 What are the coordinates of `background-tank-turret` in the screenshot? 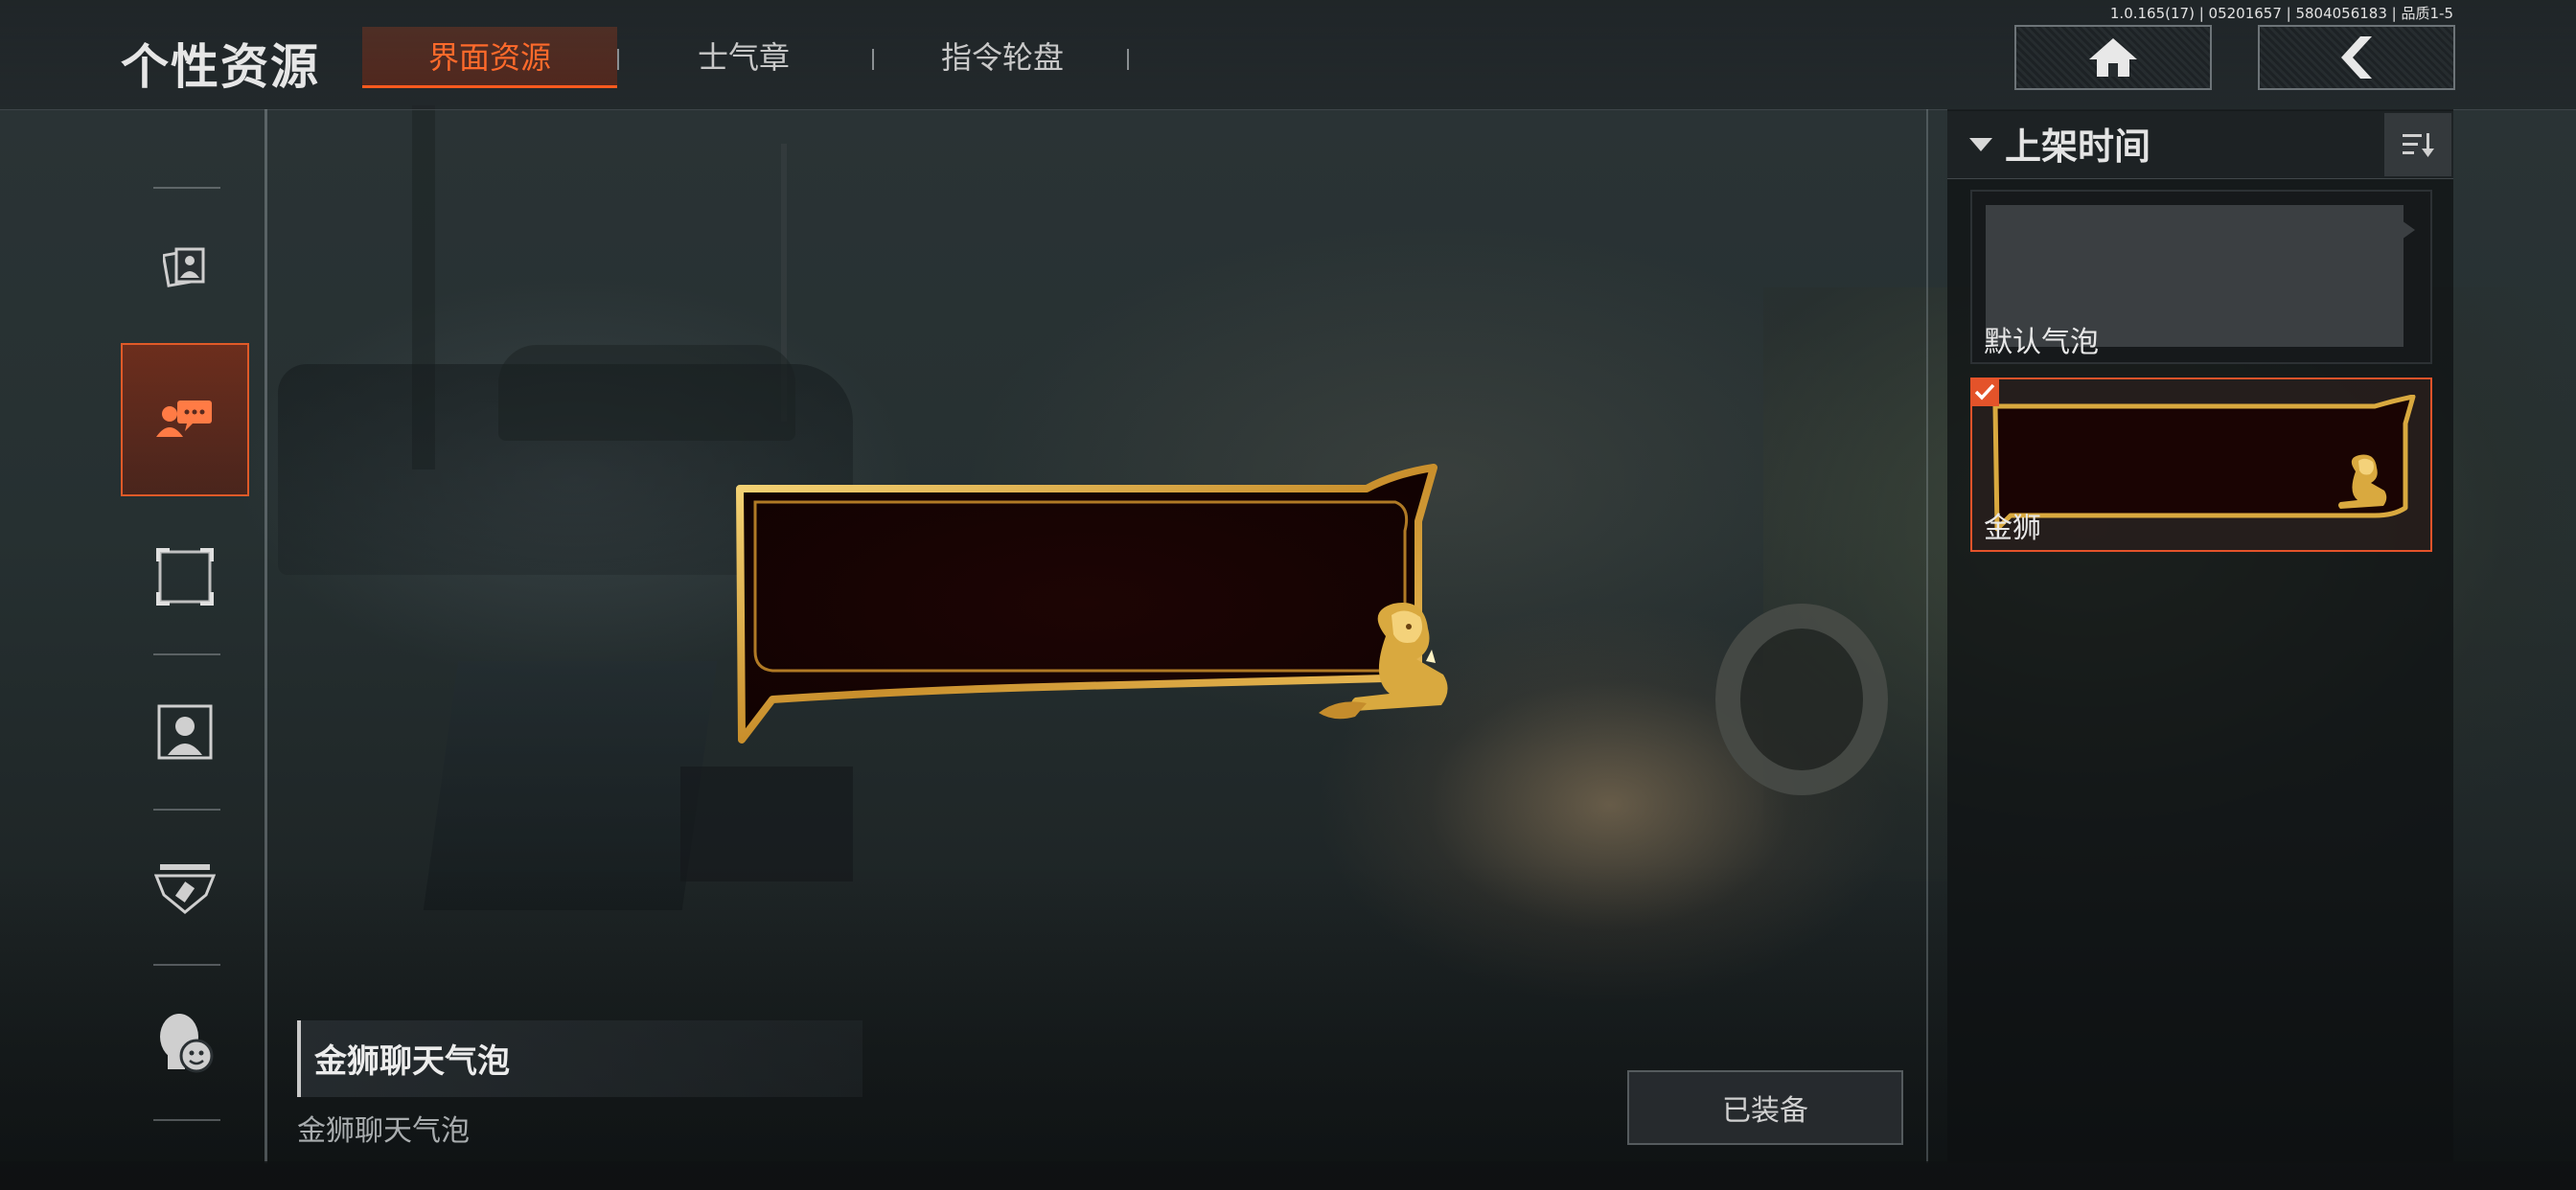 It's located at (646, 393).